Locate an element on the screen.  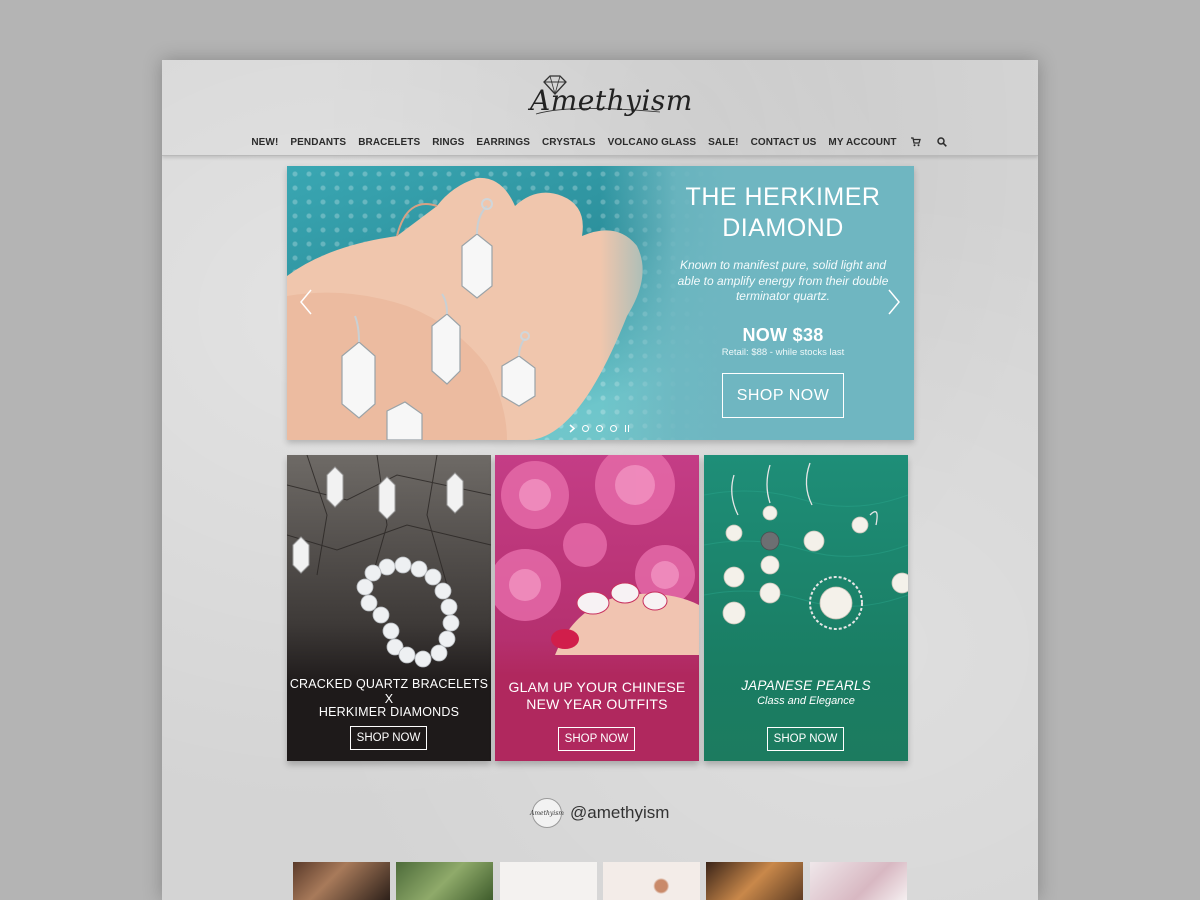
brand-logo: Amethyism is located at coordinates (611, 96).